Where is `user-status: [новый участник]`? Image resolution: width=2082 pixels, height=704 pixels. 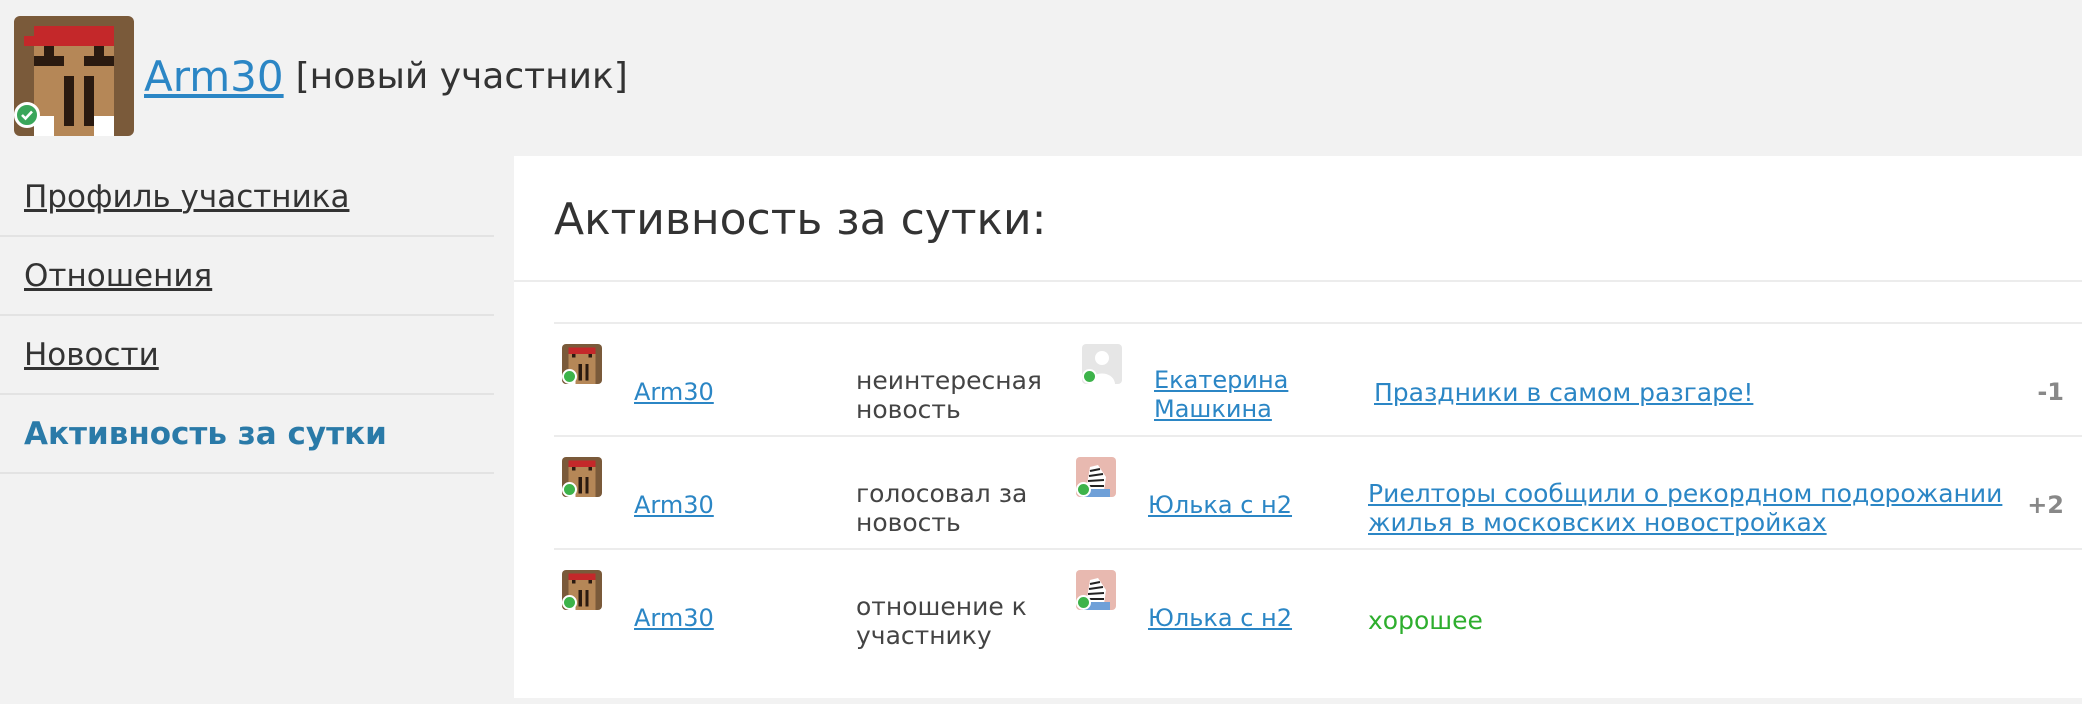
user-status: [новый участник] is located at coordinates (461, 76).